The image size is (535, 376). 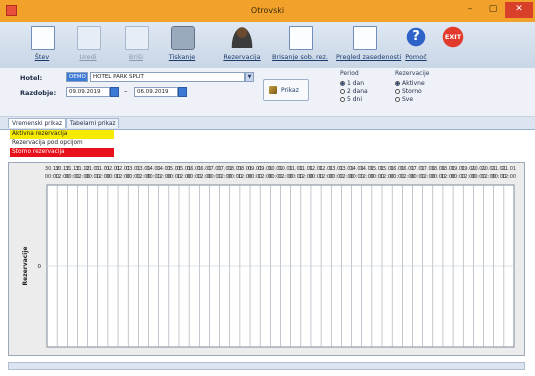 I want to click on delete-room-reservation-label: Brisanje sob. rez., so click(x=300, y=57).